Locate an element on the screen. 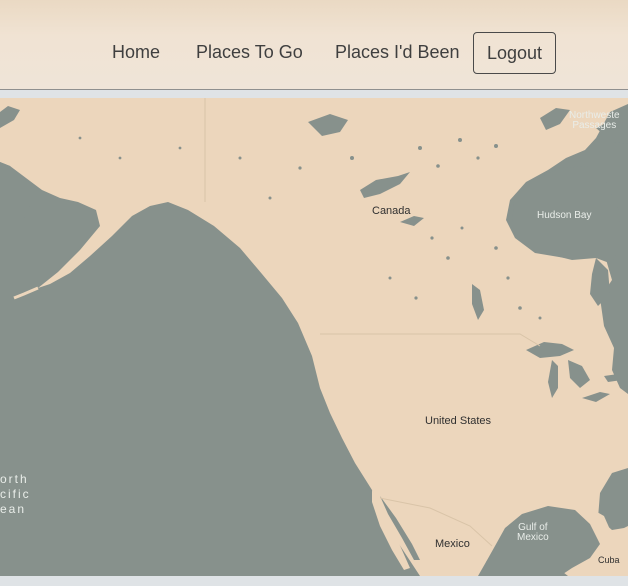 The image size is (628, 586). map-label-hudson-bay: Hudson Bay is located at coordinates (564, 215).